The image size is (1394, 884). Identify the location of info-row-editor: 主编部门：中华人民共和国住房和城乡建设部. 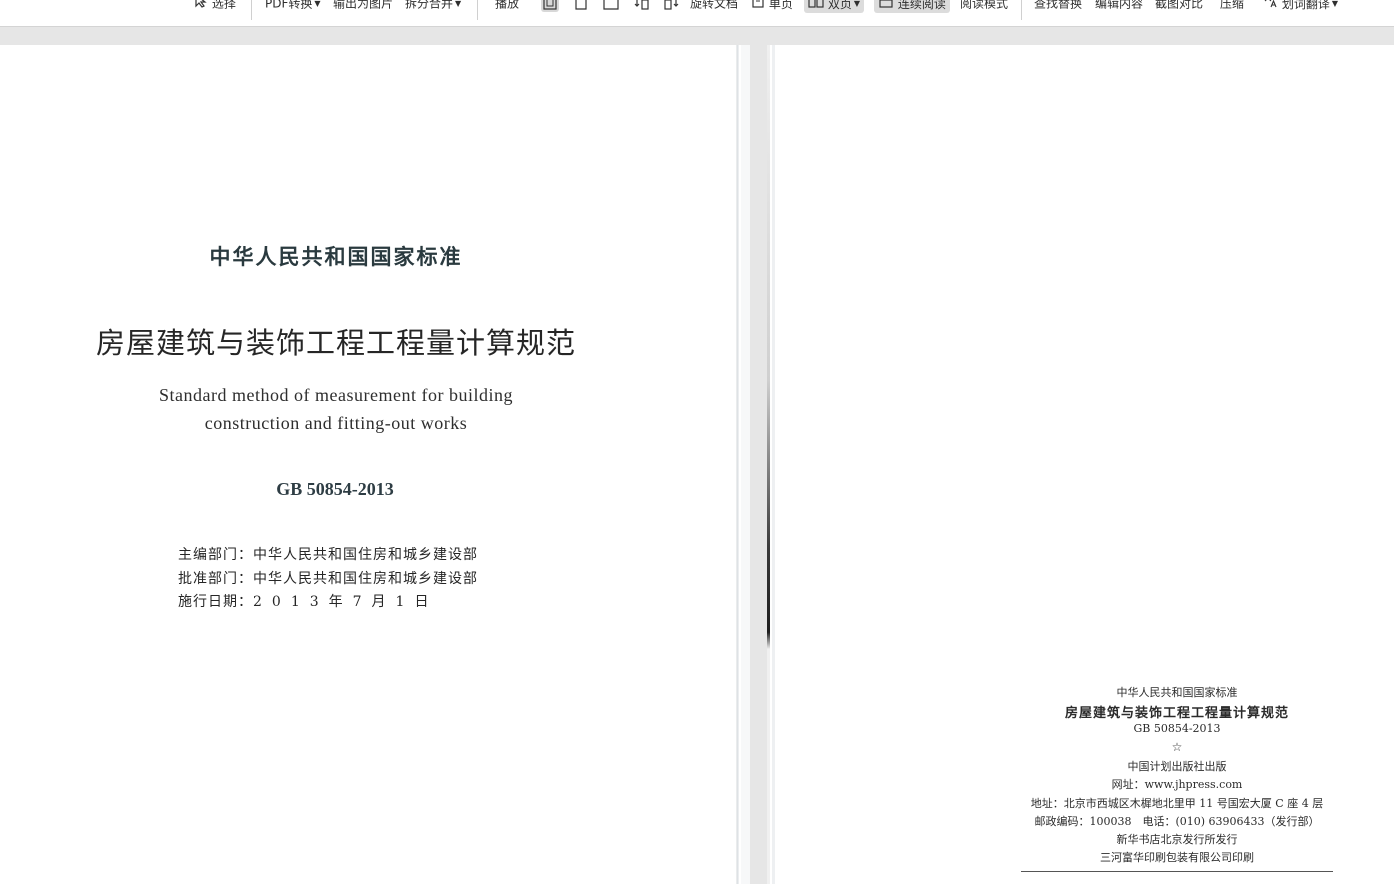
(328, 555).